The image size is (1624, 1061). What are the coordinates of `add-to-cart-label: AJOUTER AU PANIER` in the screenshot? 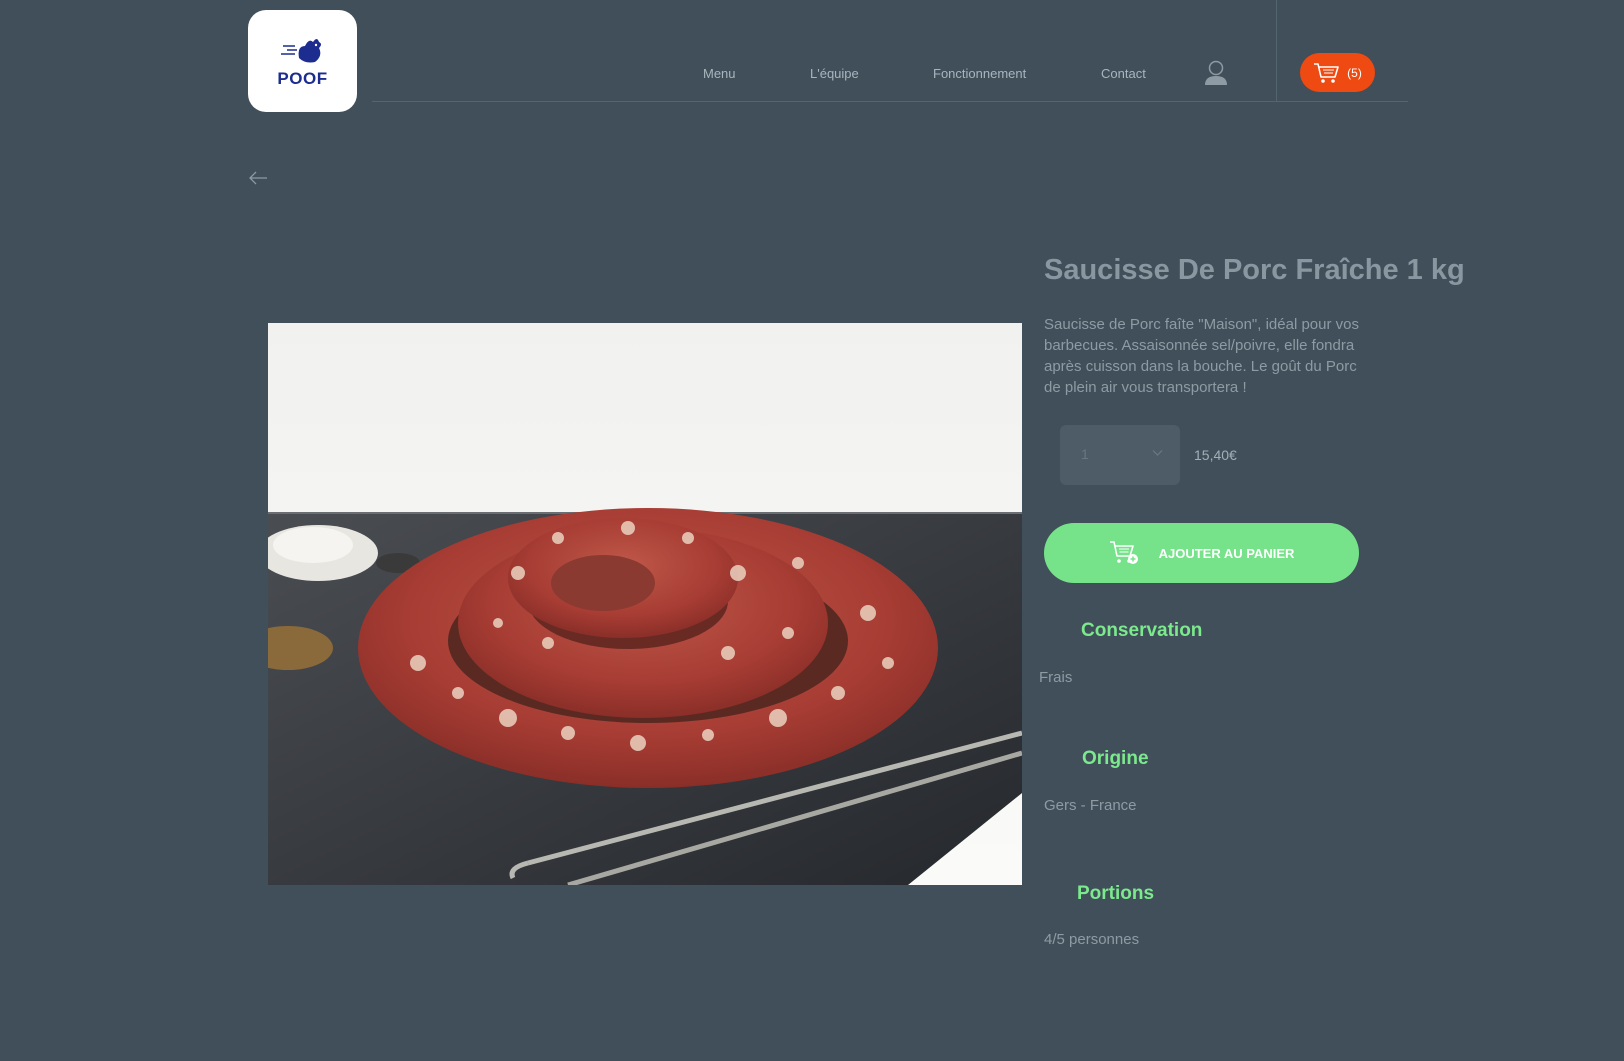 It's located at (1226, 553).